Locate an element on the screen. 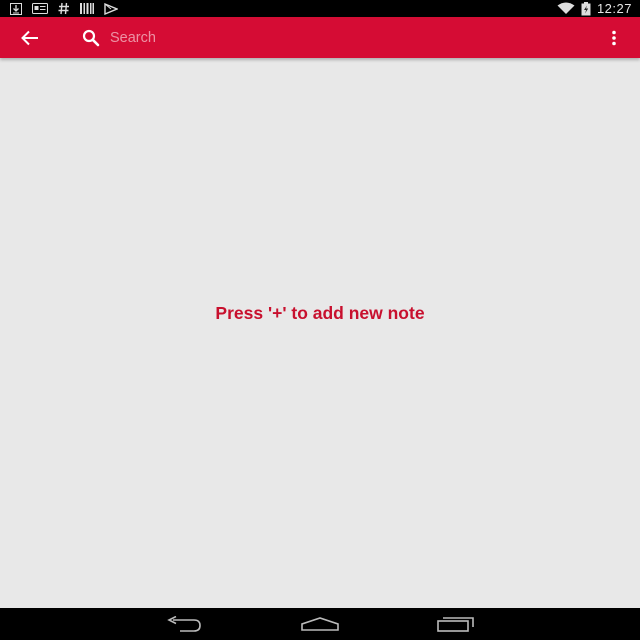 The image size is (640, 640). back-button is located at coordinates (30, 38).